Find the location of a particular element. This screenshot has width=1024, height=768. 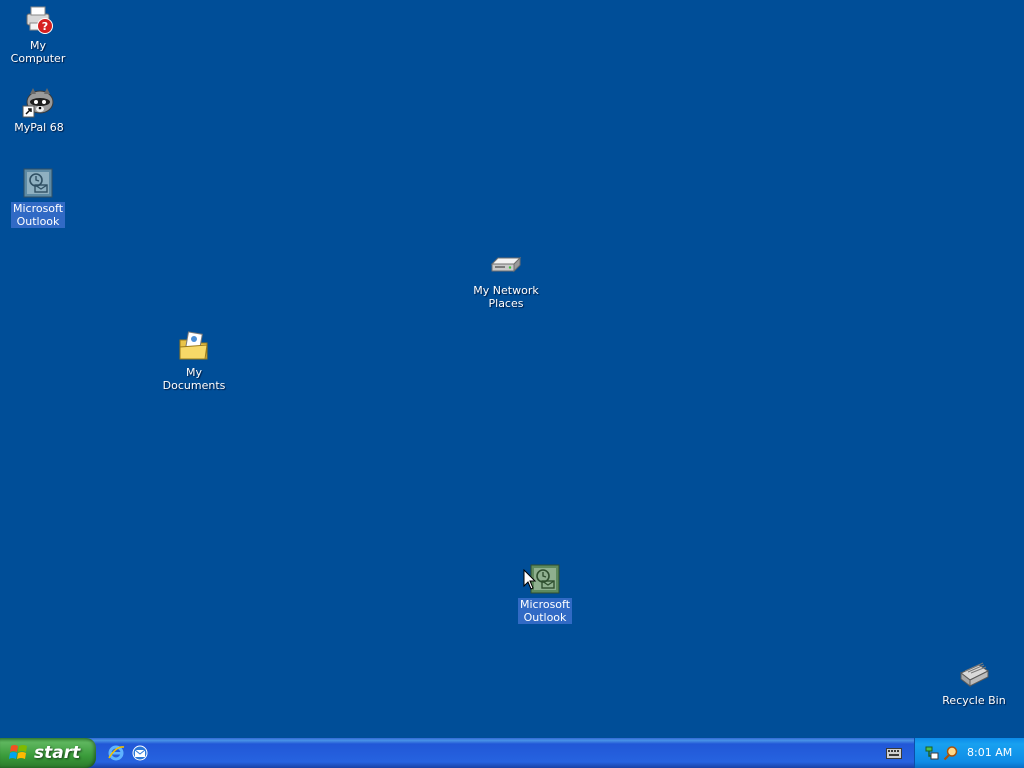

raccoon-shortcut-icon is located at coordinates (39, 102).